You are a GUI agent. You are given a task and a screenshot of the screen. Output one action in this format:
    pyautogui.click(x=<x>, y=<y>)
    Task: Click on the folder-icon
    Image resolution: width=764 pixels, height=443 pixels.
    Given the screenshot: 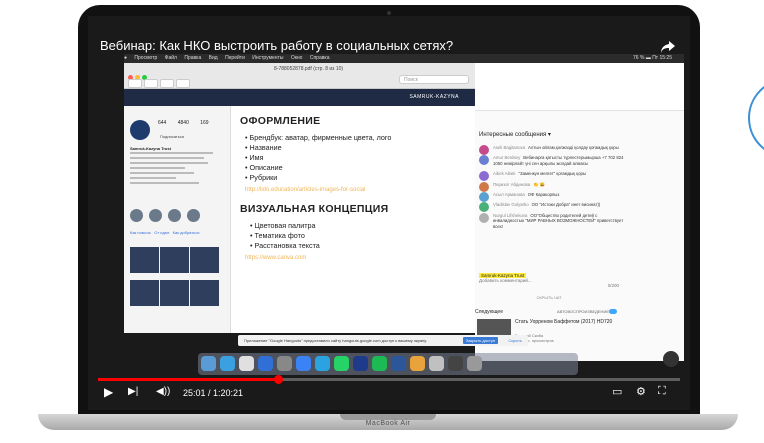 What is the action you would take?
    pyautogui.click(x=455, y=363)
    